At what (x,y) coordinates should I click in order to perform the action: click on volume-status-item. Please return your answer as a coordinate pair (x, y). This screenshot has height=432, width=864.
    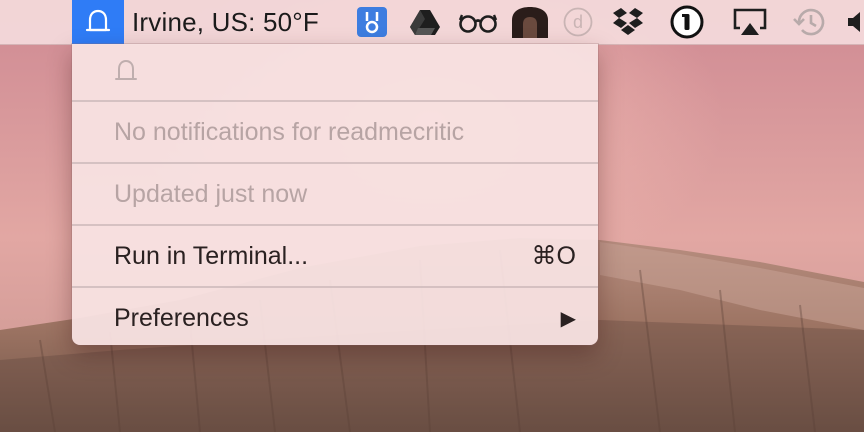
    Looking at the image, I should click on (855, 22).